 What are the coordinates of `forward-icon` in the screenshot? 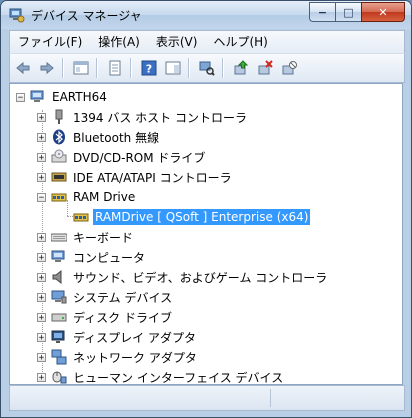 It's located at (47, 68).